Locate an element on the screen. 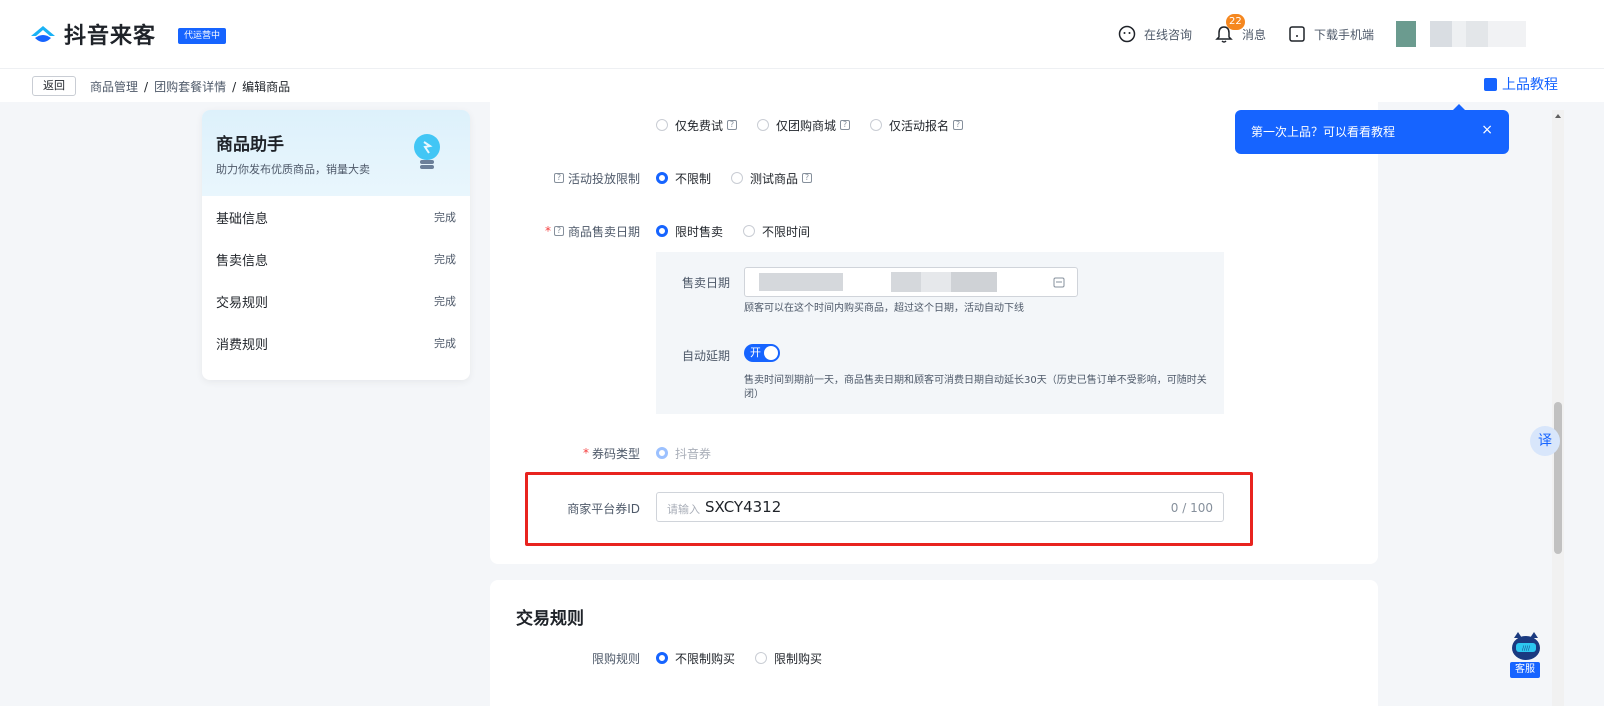 The image size is (1604, 706). phone-icon is located at coordinates (1297, 34).